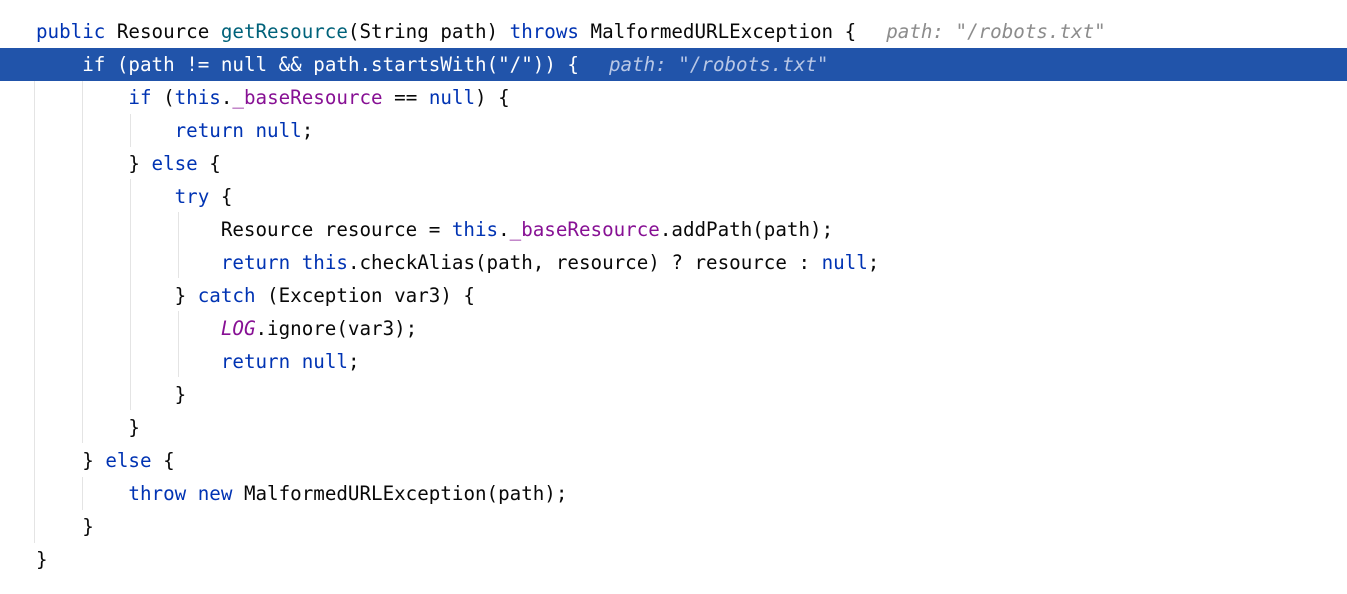 The height and width of the screenshot is (594, 1347). Describe the element at coordinates (673, 328) in the screenshot. I see `code-line: LOG.ignore(var3);` at that location.